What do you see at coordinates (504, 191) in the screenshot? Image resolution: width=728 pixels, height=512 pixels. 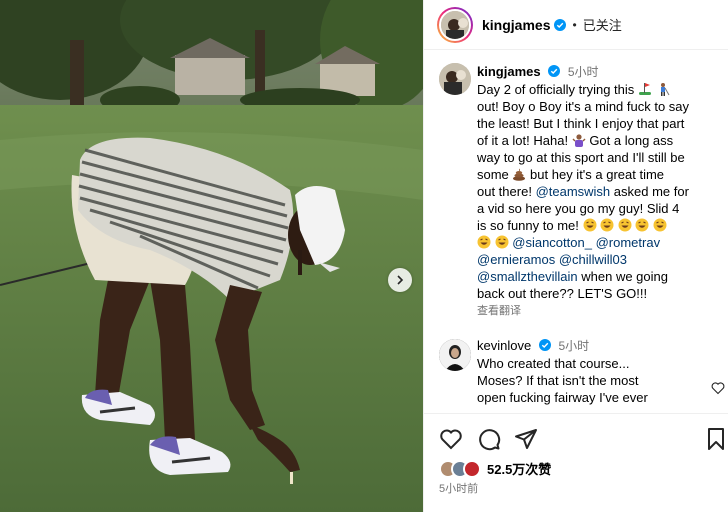 I see `caption-text: out there!` at bounding box center [504, 191].